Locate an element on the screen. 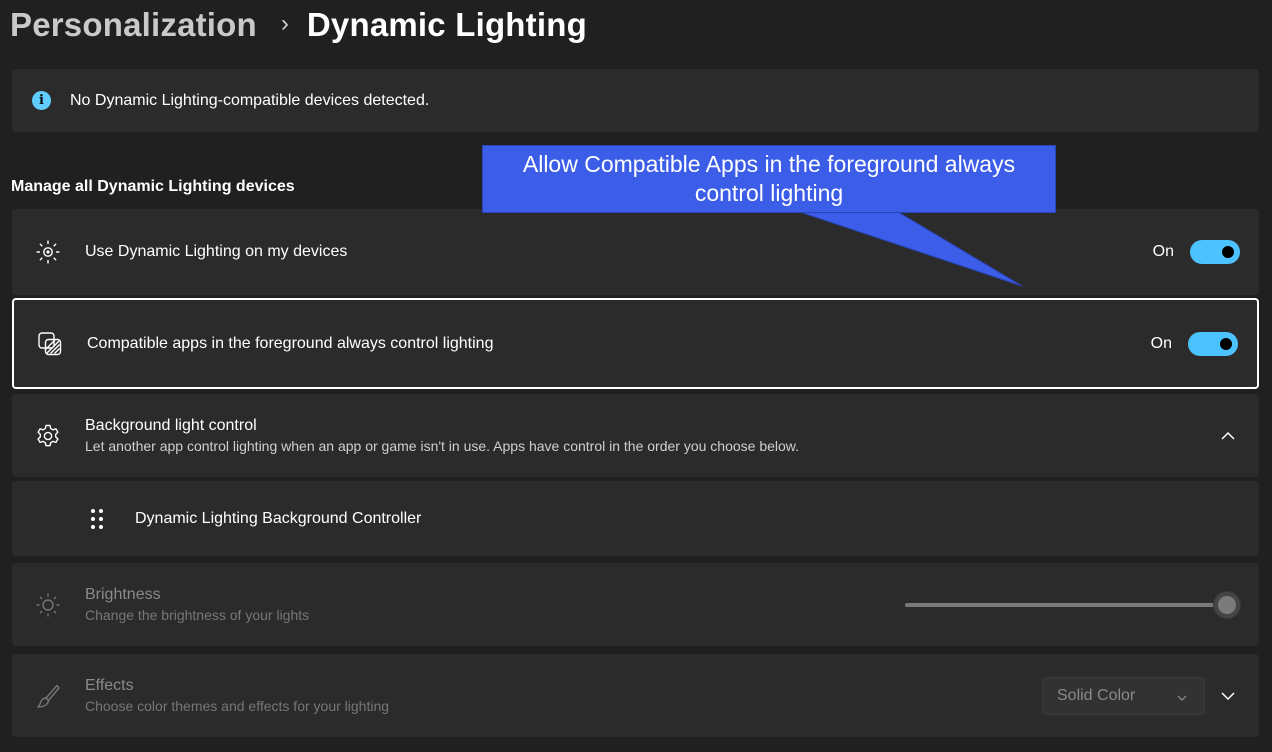  section-title: Manage all Dynamic Lighting devices is located at coordinates (153, 186).